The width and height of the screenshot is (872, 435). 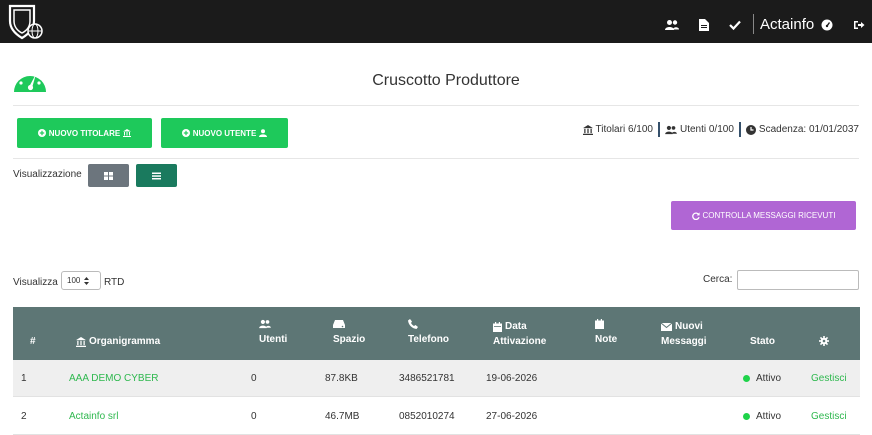 What do you see at coordinates (125, 341) in the screenshot?
I see `col-org-label: Organigramma` at bounding box center [125, 341].